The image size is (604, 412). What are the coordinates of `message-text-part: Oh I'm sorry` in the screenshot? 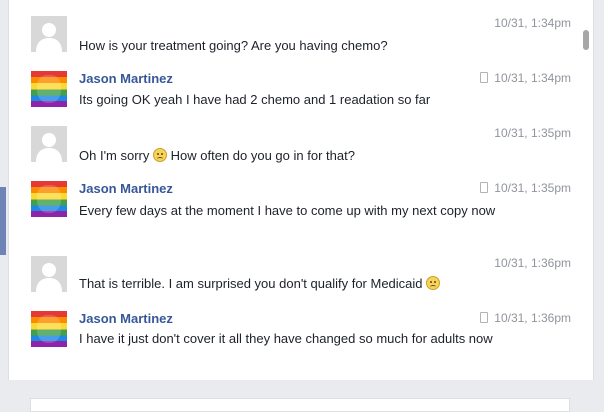 It's located at (114, 155).